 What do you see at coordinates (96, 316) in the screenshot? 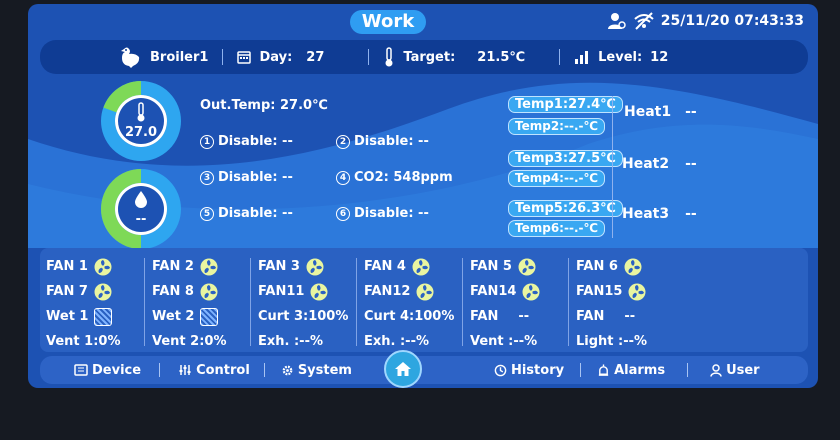
I see `equipment-row: Wet 1` at bounding box center [96, 316].